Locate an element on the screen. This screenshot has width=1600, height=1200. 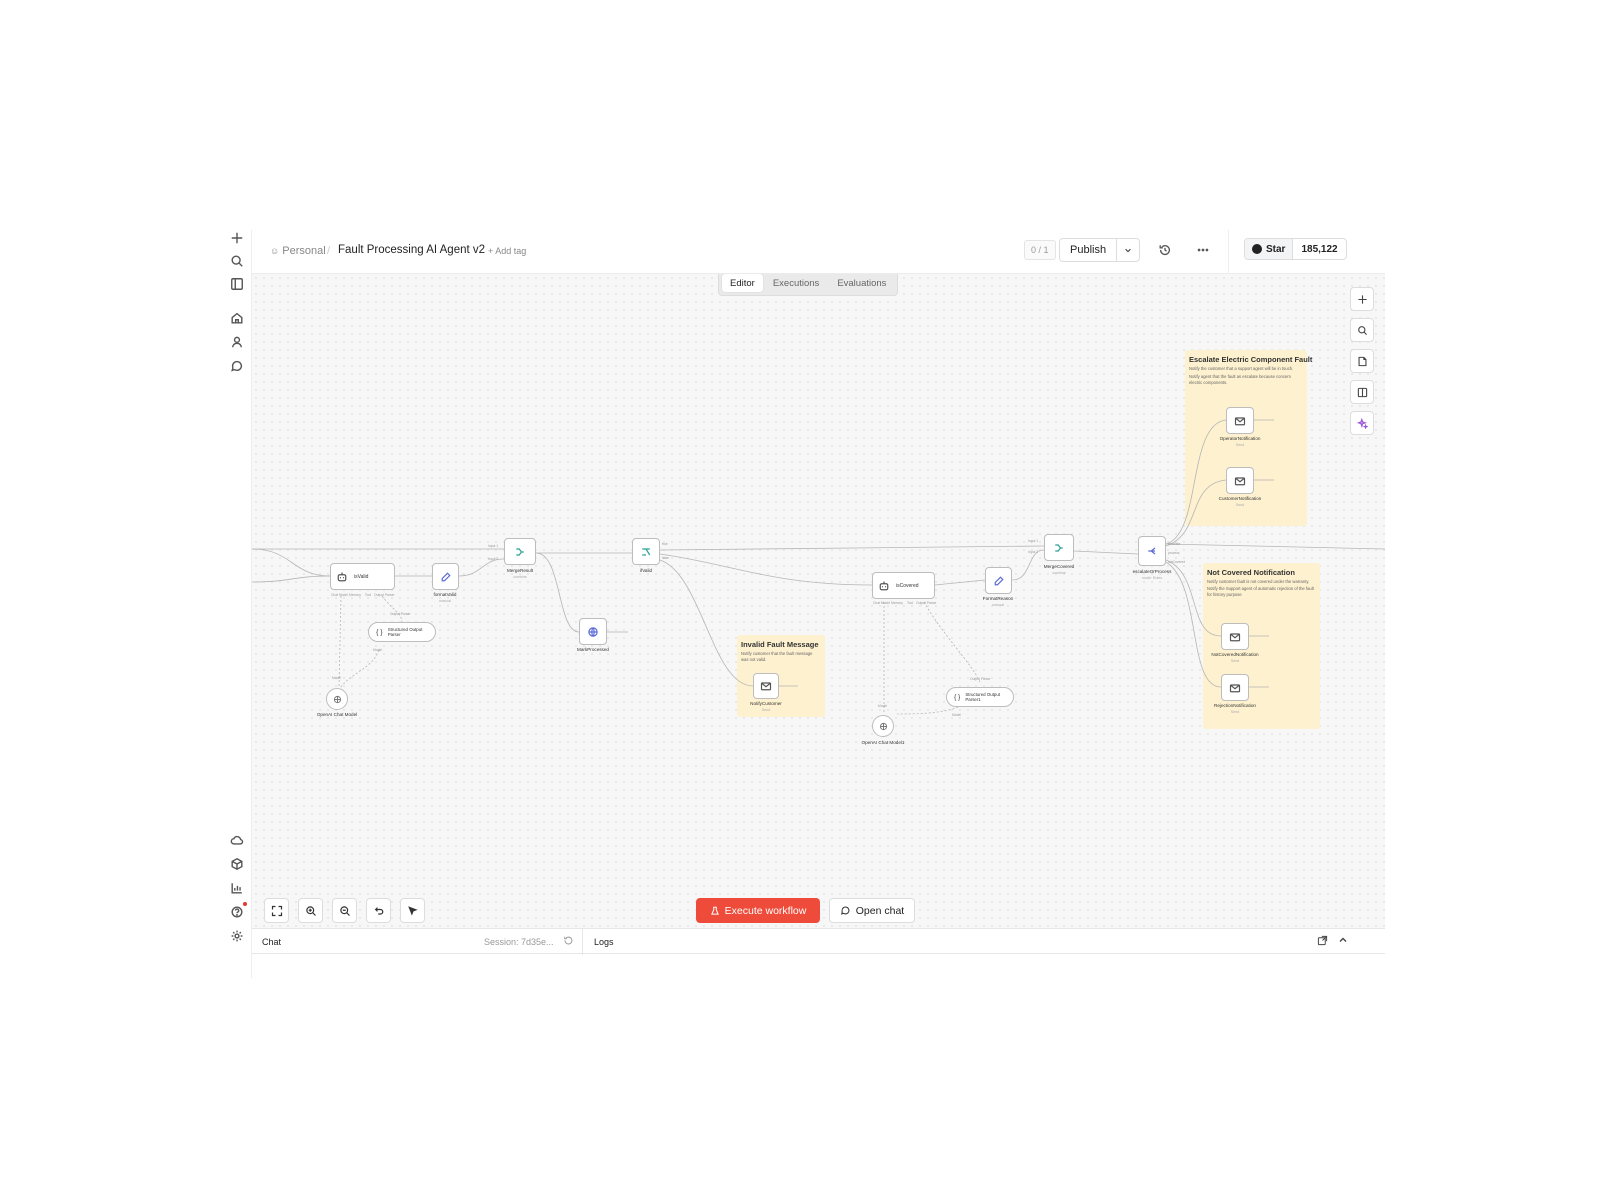
email-node-operatornotification is located at coordinates (1240, 420).